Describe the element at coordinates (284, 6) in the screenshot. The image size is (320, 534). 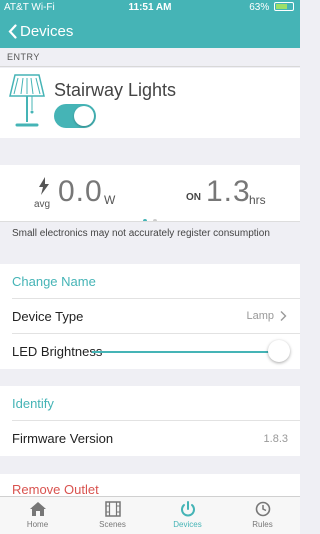
I see `battery-icon` at that location.